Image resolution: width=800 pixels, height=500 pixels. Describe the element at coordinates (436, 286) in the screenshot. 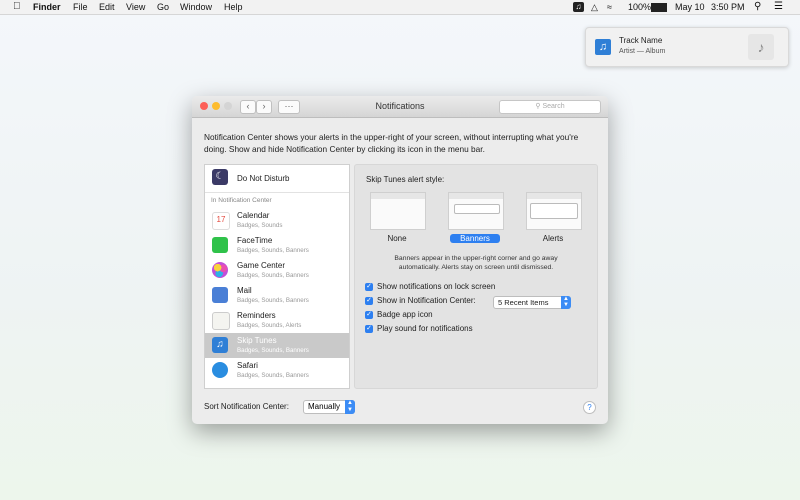

I see `checkbox-label: Show notifications on lock screen` at that location.